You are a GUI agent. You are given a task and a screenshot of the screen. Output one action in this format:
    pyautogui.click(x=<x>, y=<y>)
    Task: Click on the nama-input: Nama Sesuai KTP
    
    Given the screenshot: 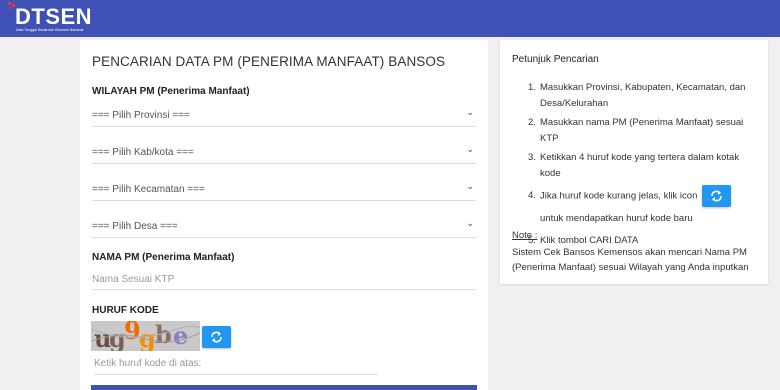 What is the action you would take?
    pyautogui.click(x=284, y=282)
    